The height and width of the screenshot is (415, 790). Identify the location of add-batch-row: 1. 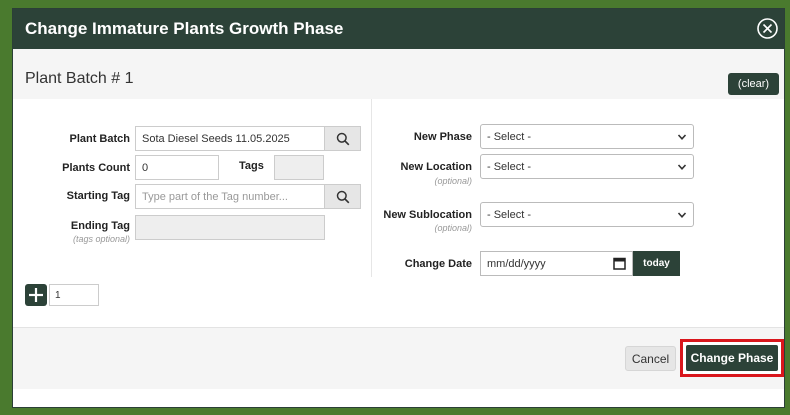
(398, 304).